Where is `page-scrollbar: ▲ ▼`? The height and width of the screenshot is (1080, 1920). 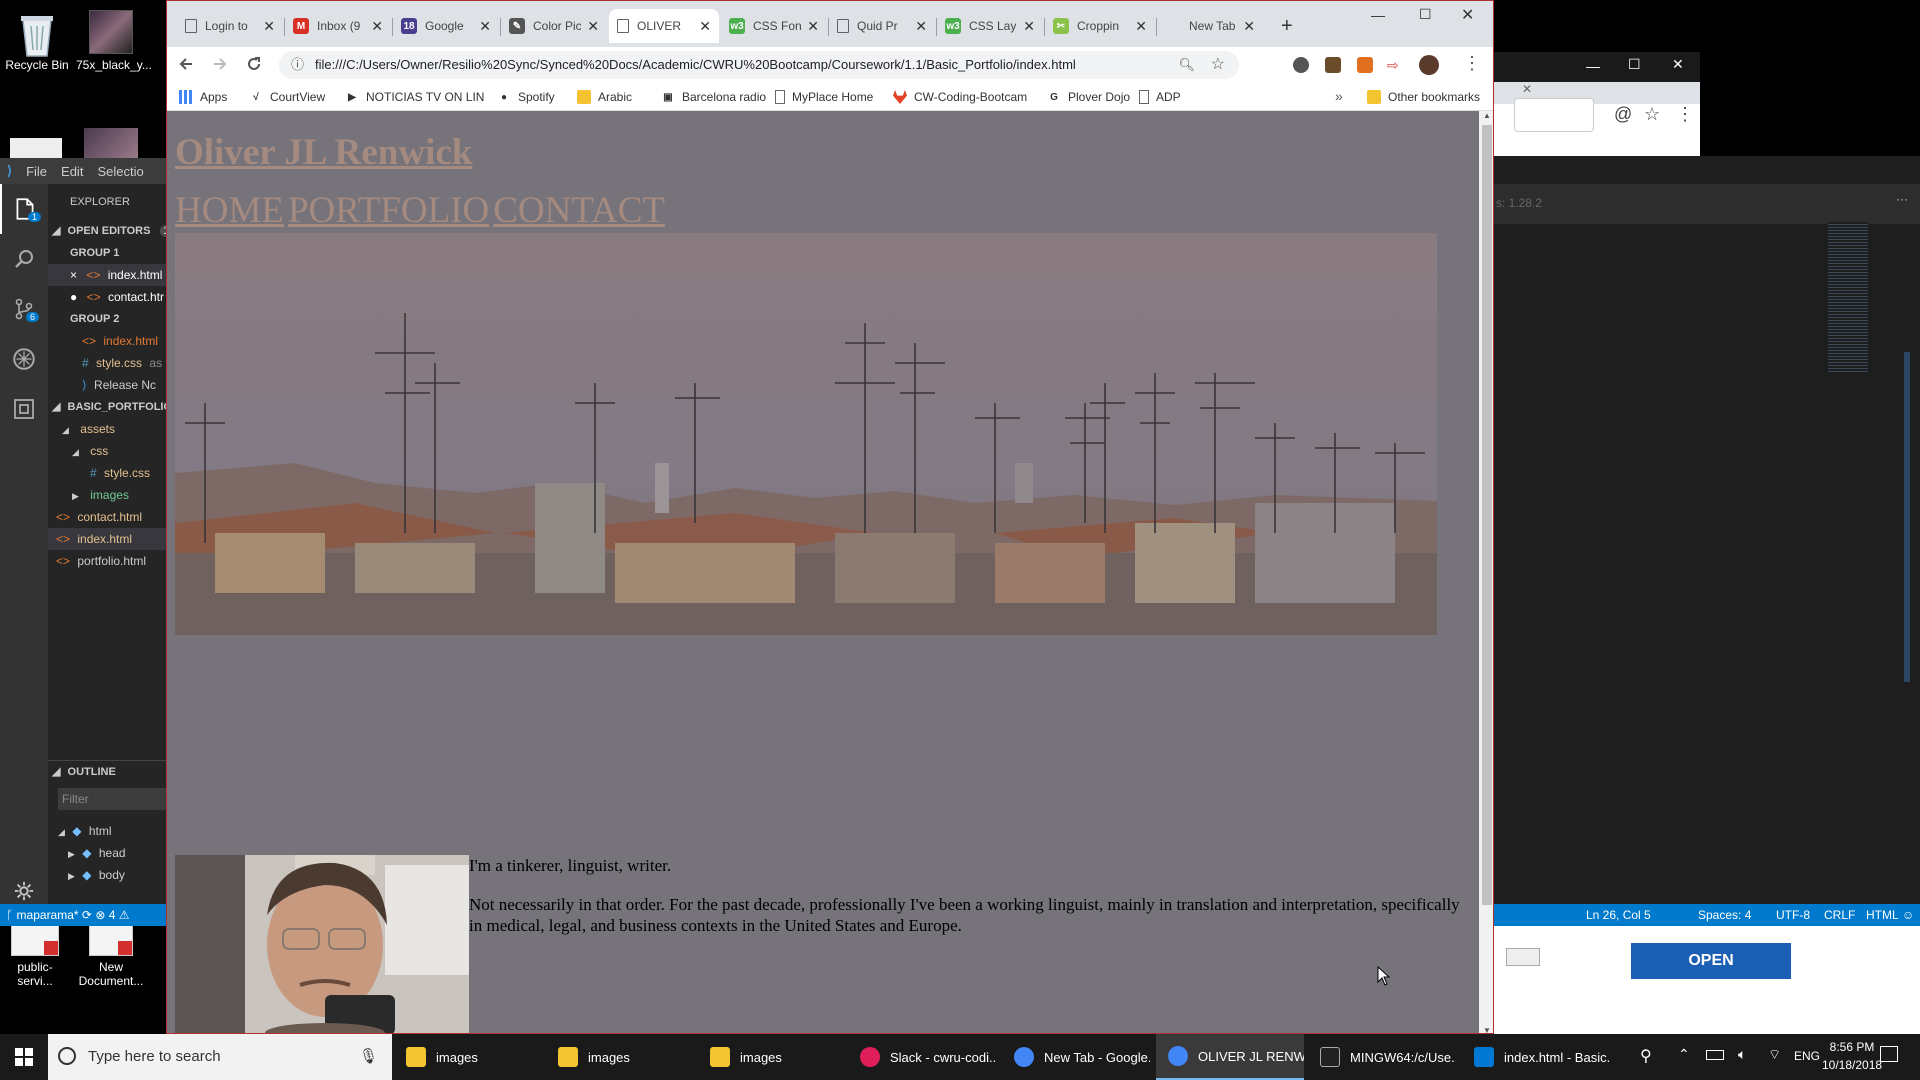
page-scrollbar: ▲ ▼ is located at coordinates (1486, 572).